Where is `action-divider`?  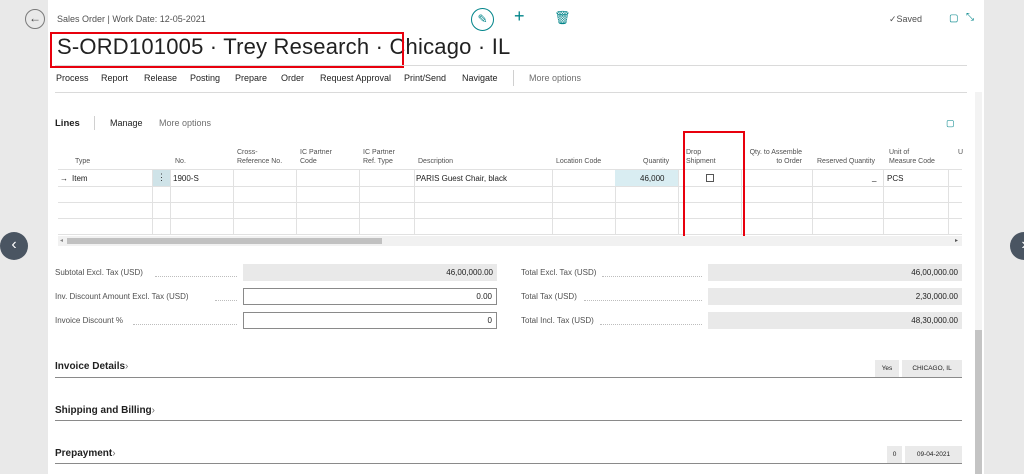
action-divider is located at coordinates (511, 92).